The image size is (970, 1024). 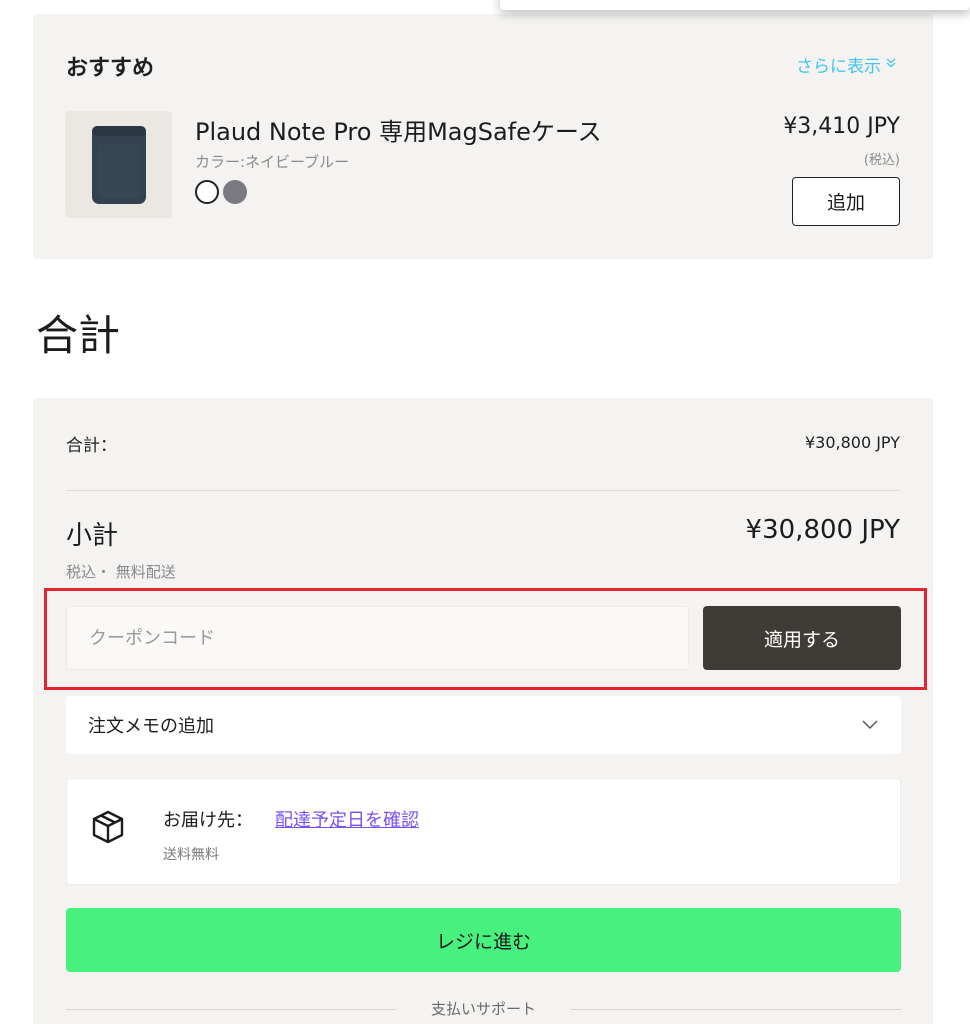 I want to click on product-price: ¥3,410 JPY, so click(x=841, y=126).